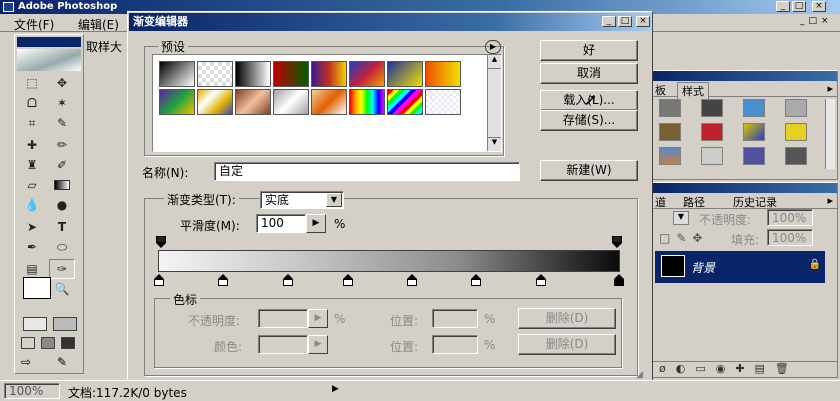  What do you see at coordinates (643, 21) in the screenshot?
I see `dialog-close-button: ×` at bounding box center [643, 21].